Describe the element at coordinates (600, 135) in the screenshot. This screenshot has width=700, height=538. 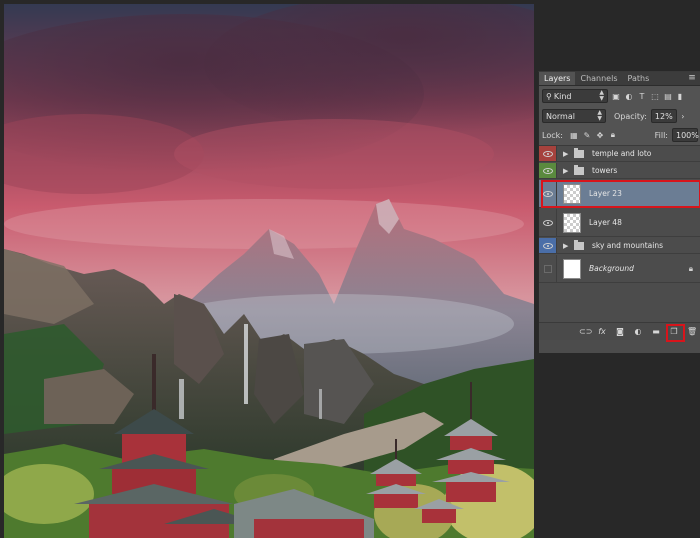
I see `lock-position-icon: ✥` at that location.